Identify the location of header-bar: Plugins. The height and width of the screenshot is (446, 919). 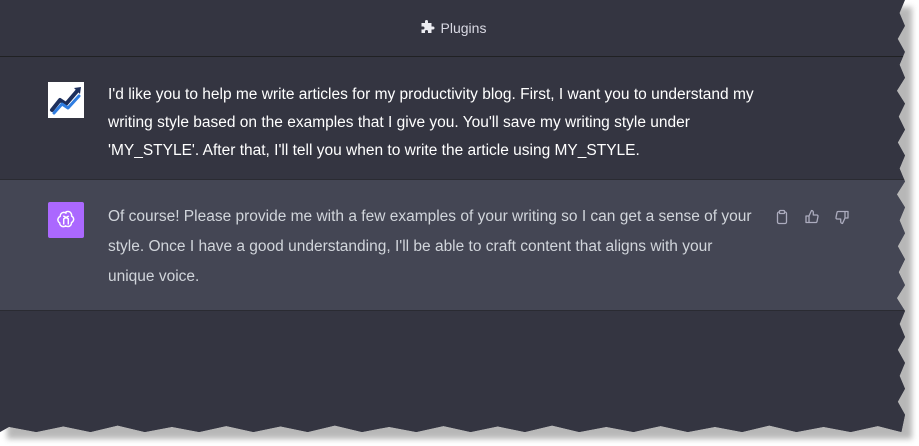
(452, 28).